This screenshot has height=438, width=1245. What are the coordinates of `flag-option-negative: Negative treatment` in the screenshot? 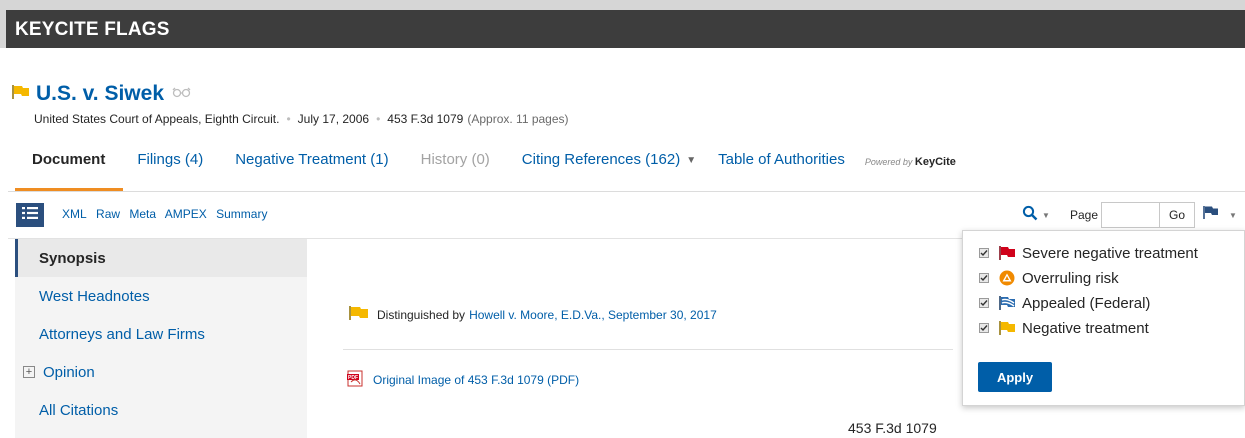 It's located at (1064, 328).